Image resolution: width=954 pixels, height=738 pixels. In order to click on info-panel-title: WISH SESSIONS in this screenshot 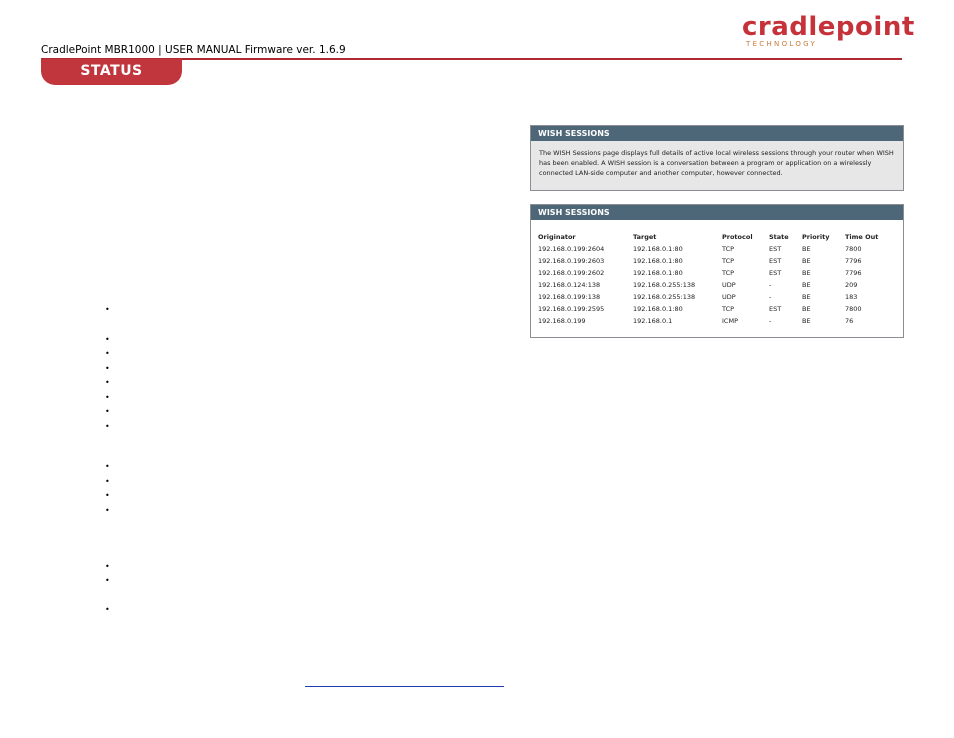, I will do `click(717, 133)`.